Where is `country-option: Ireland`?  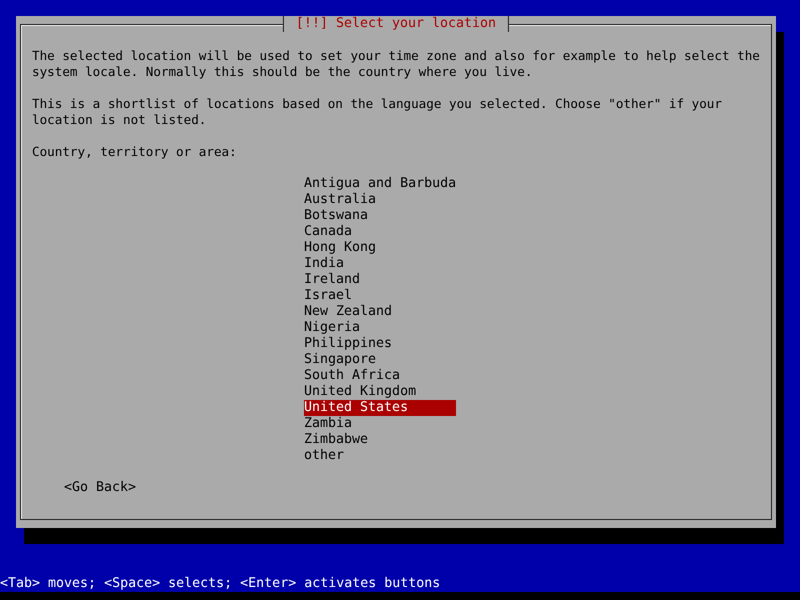 country-option: Ireland is located at coordinates (380, 280).